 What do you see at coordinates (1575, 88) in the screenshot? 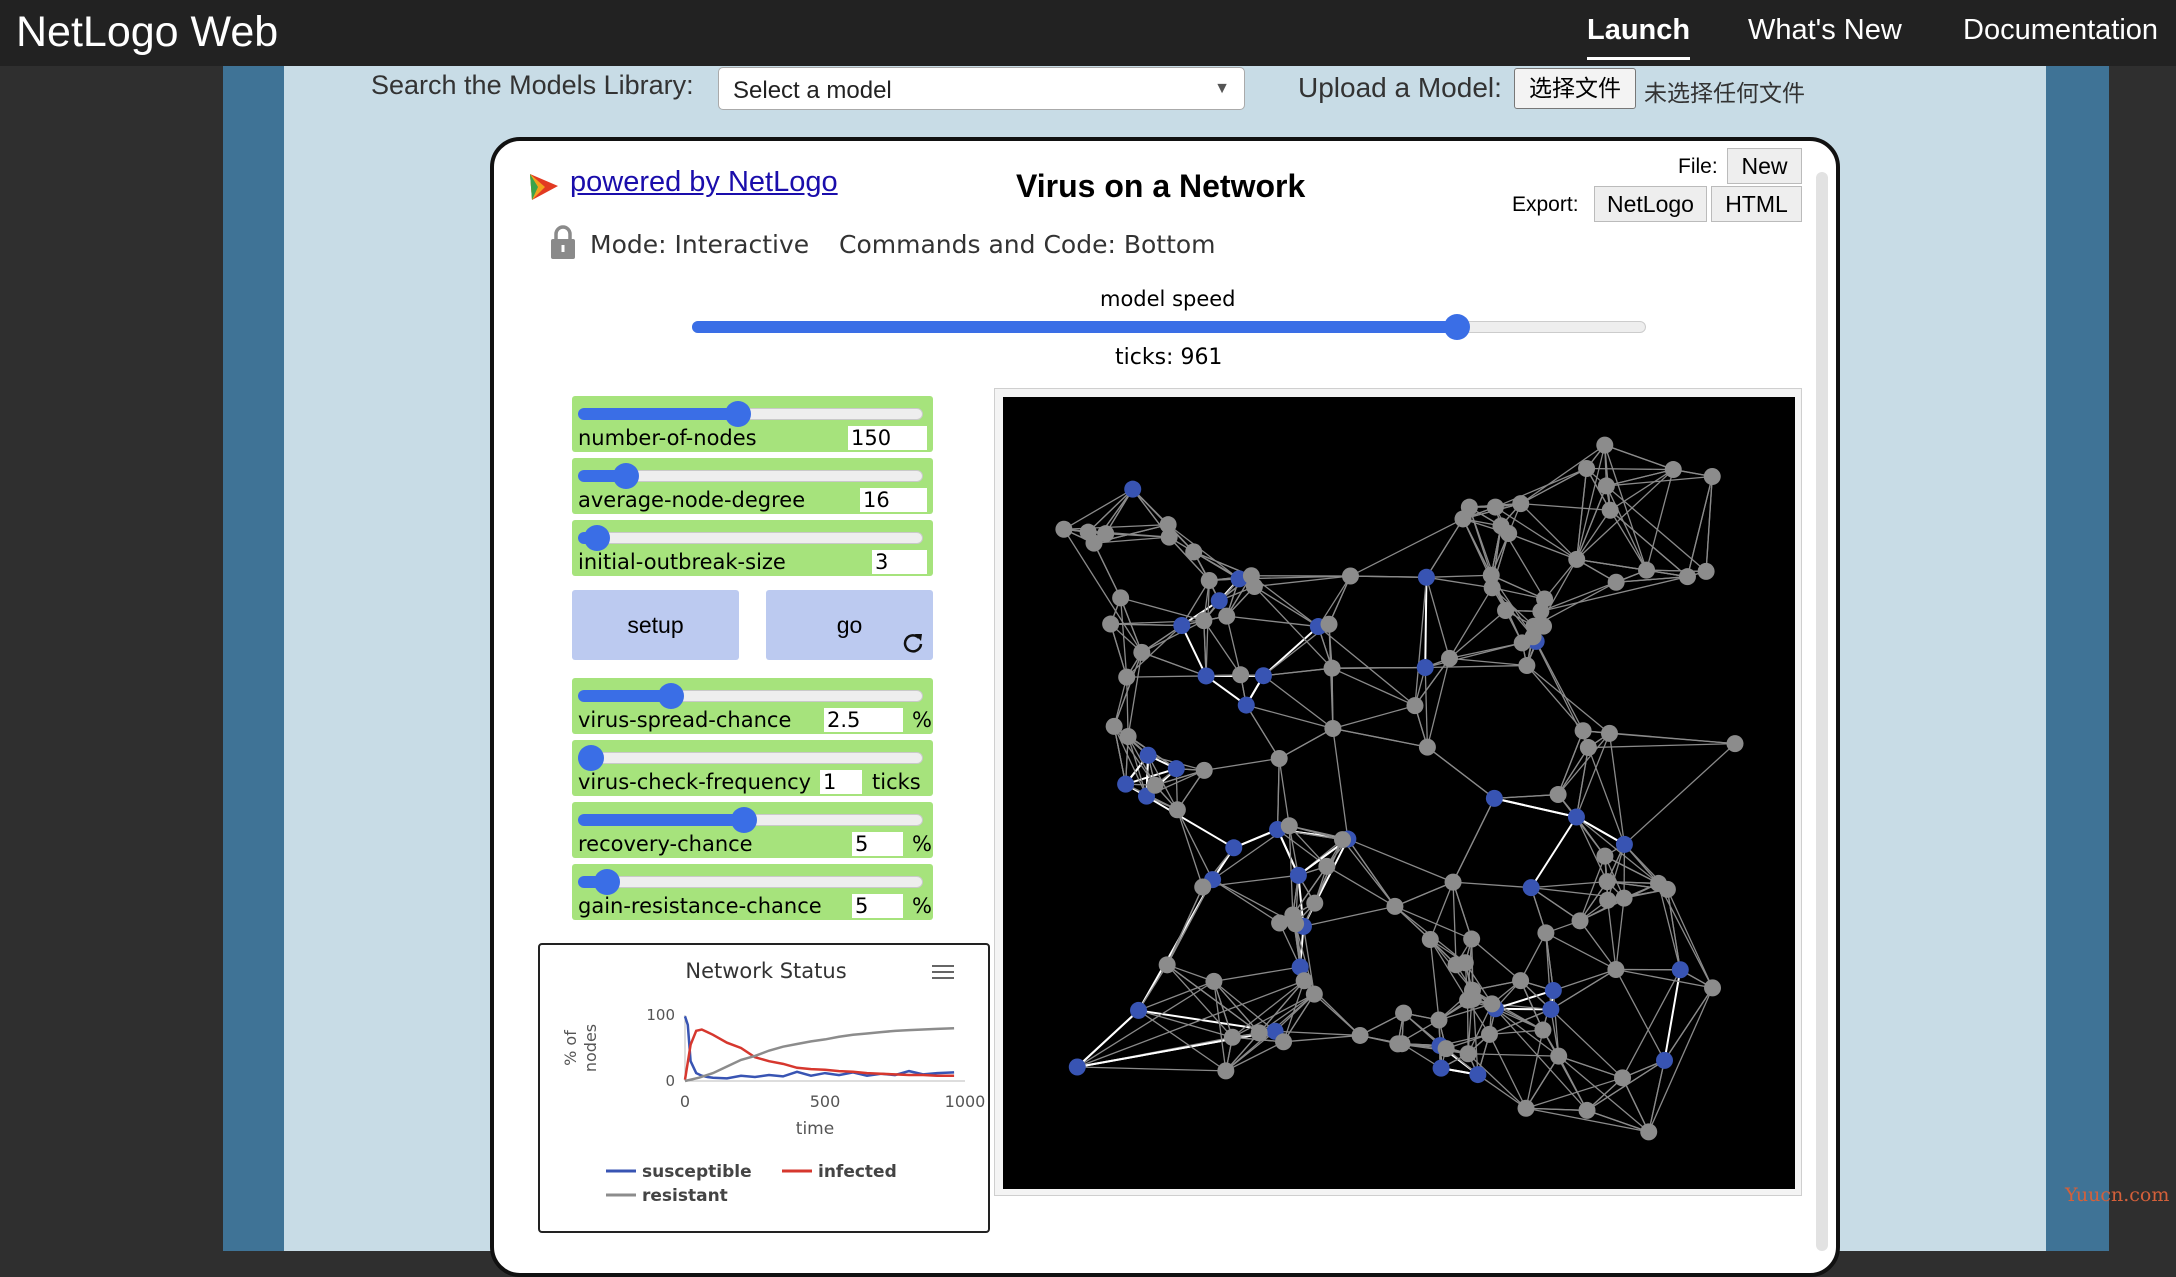
I see `upload-file-button: 选择文件` at bounding box center [1575, 88].